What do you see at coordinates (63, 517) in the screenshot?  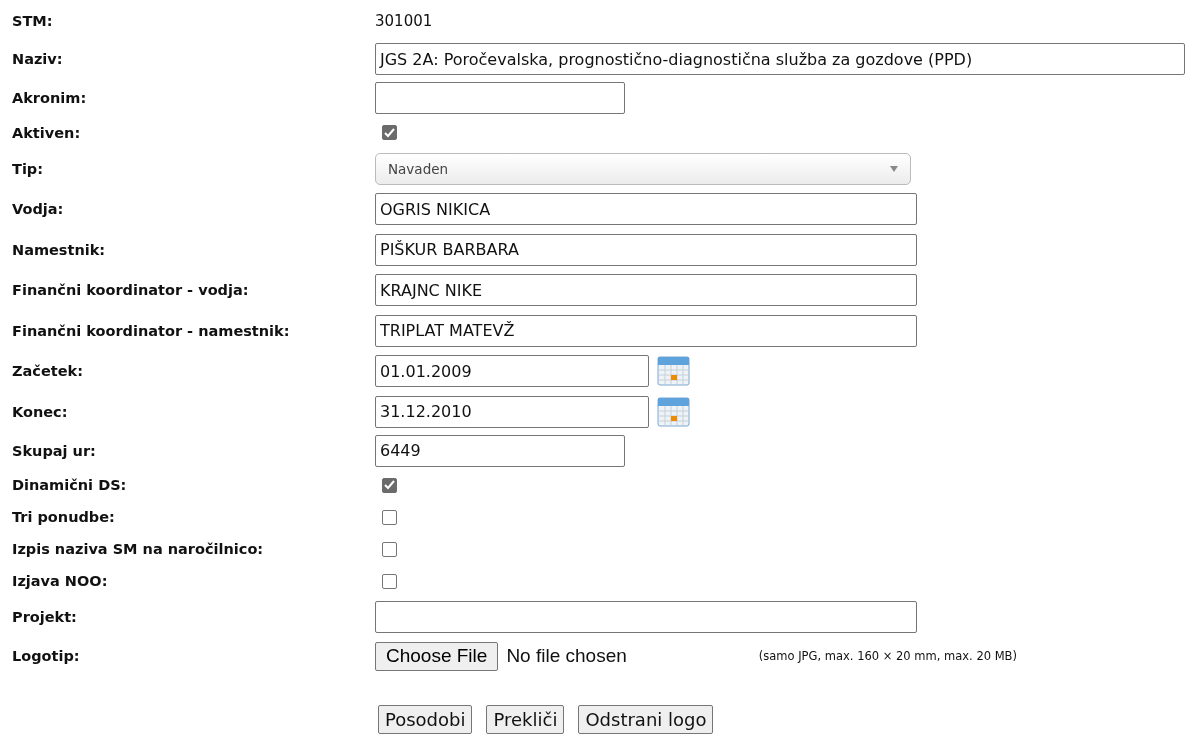 I see `field-label: Tri ponudbe:` at bounding box center [63, 517].